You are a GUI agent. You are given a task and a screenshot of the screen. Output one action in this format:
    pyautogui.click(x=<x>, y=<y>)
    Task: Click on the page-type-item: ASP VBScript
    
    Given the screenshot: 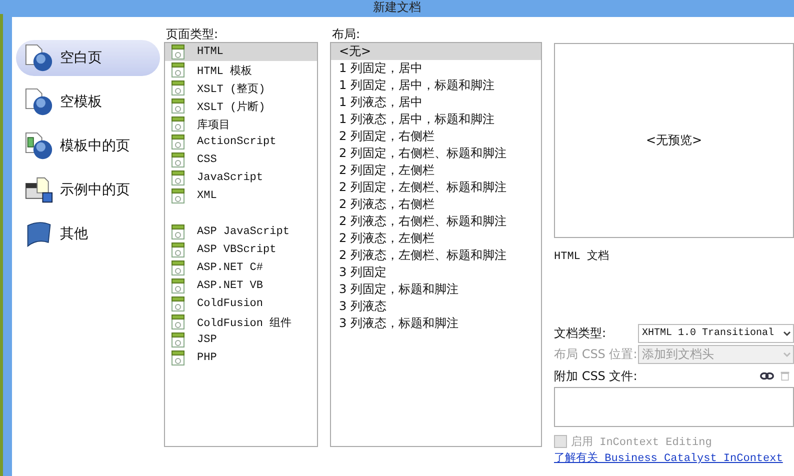 What is the action you would take?
    pyautogui.click(x=241, y=250)
    